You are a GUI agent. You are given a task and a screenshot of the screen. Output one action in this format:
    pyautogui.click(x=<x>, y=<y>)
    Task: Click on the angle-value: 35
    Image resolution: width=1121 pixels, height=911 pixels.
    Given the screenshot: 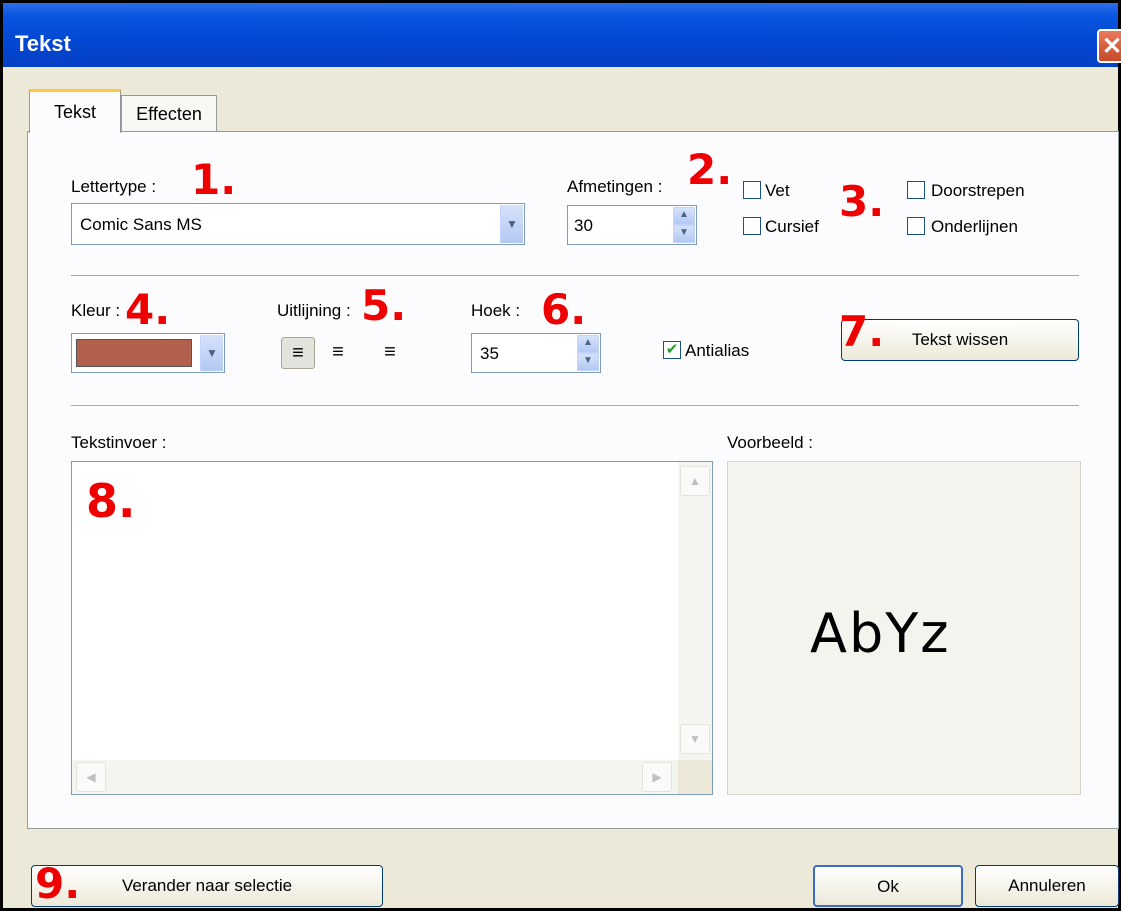 What is the action you would take?
    pyautogui.click(x=489, y=353)
    